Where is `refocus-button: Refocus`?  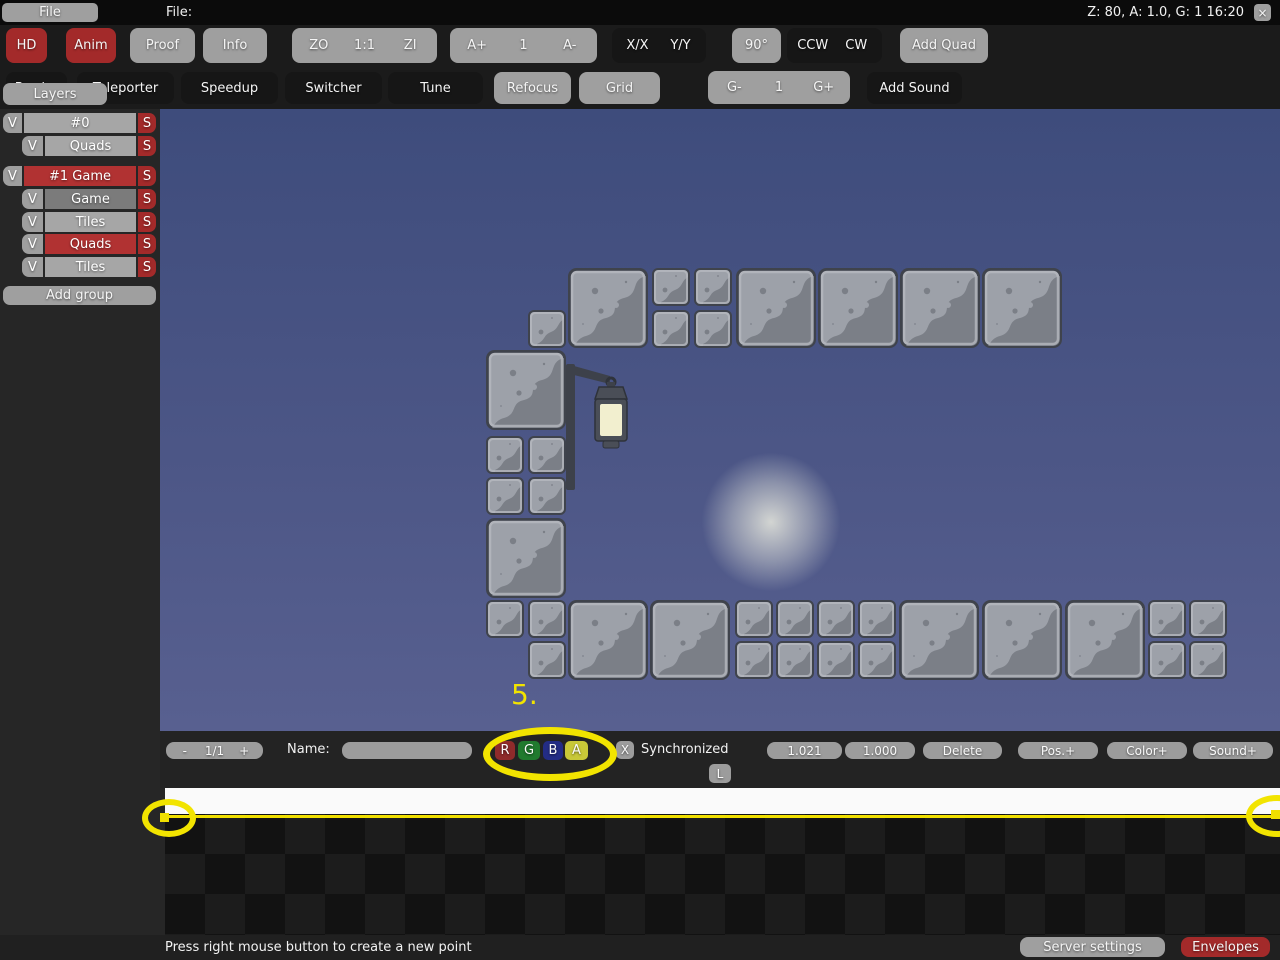 refocus-button: Refocus is located at coordinates (532, 88).